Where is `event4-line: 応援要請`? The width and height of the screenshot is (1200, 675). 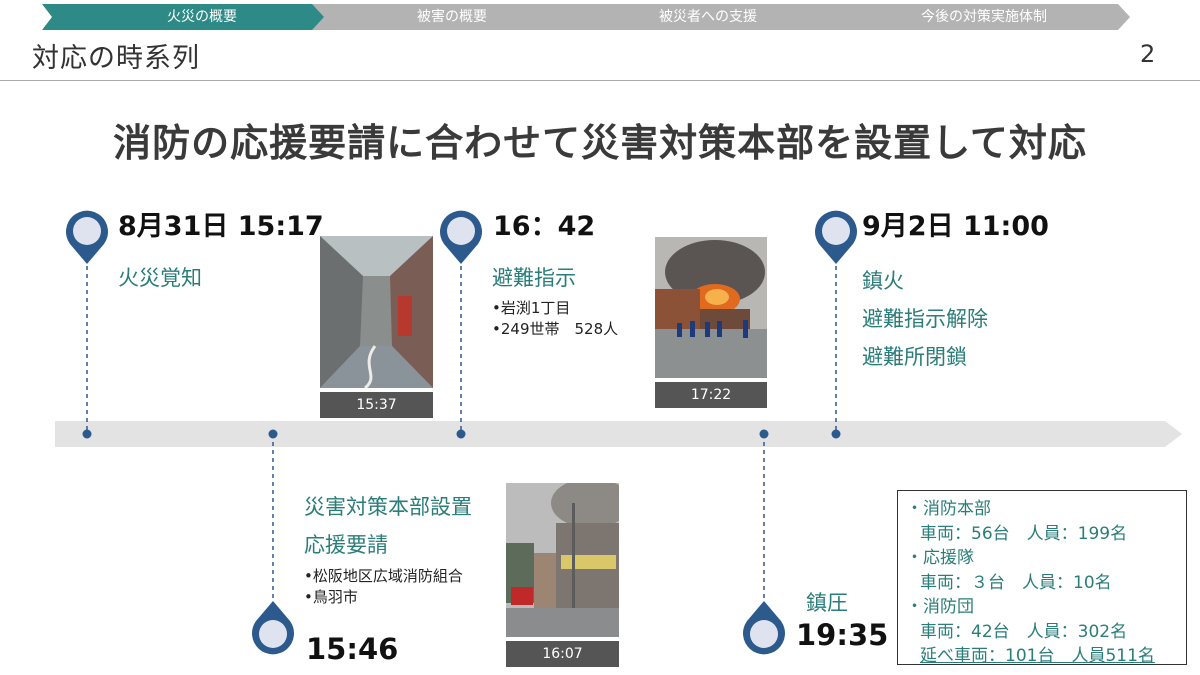 event4-line: 応援要請 is located at coordinates (346, 545).